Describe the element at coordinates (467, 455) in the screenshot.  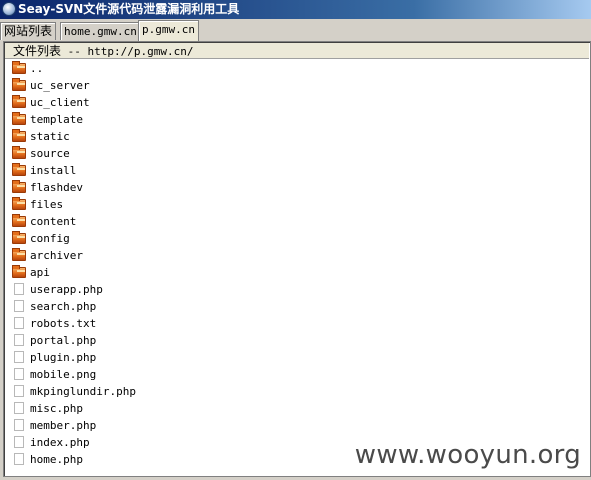
I see `watermark: www.wooyun.org` at that location.